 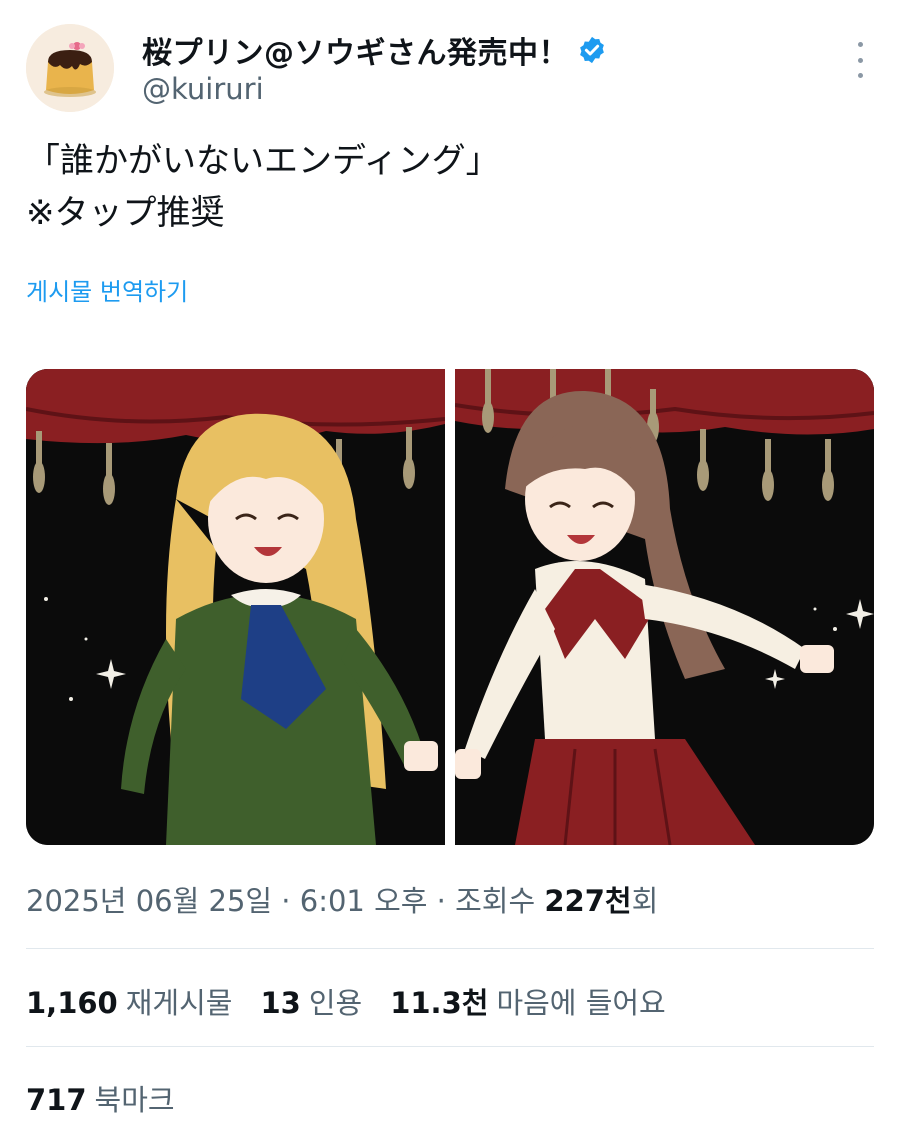 I want to click on tweet-meta: 2025년 06월 25일 · 6:01 오후 · 조회수 227천회, so click(x=342, y=899).